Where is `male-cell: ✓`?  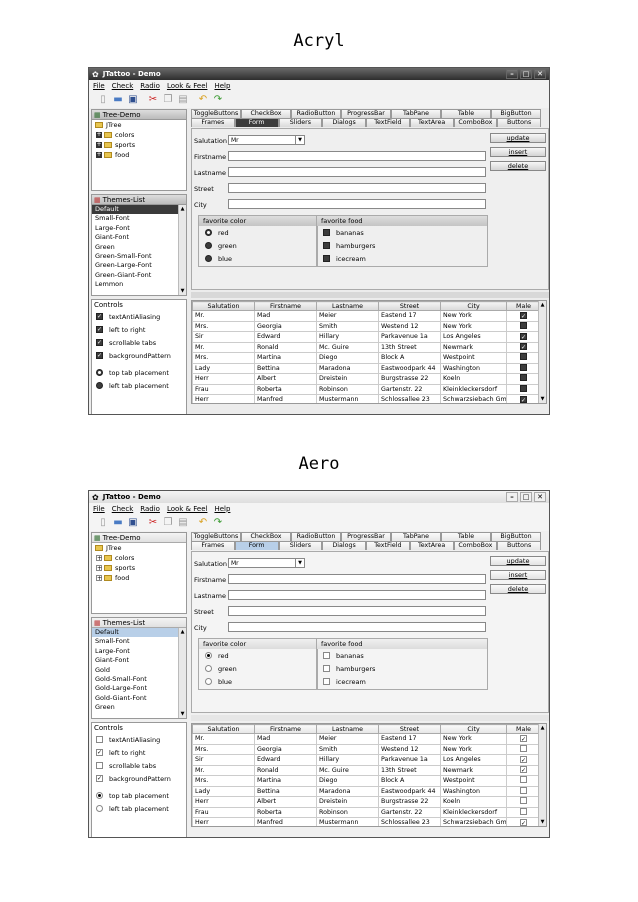 male-cell: ✓ is located at coordinates (523, 347).